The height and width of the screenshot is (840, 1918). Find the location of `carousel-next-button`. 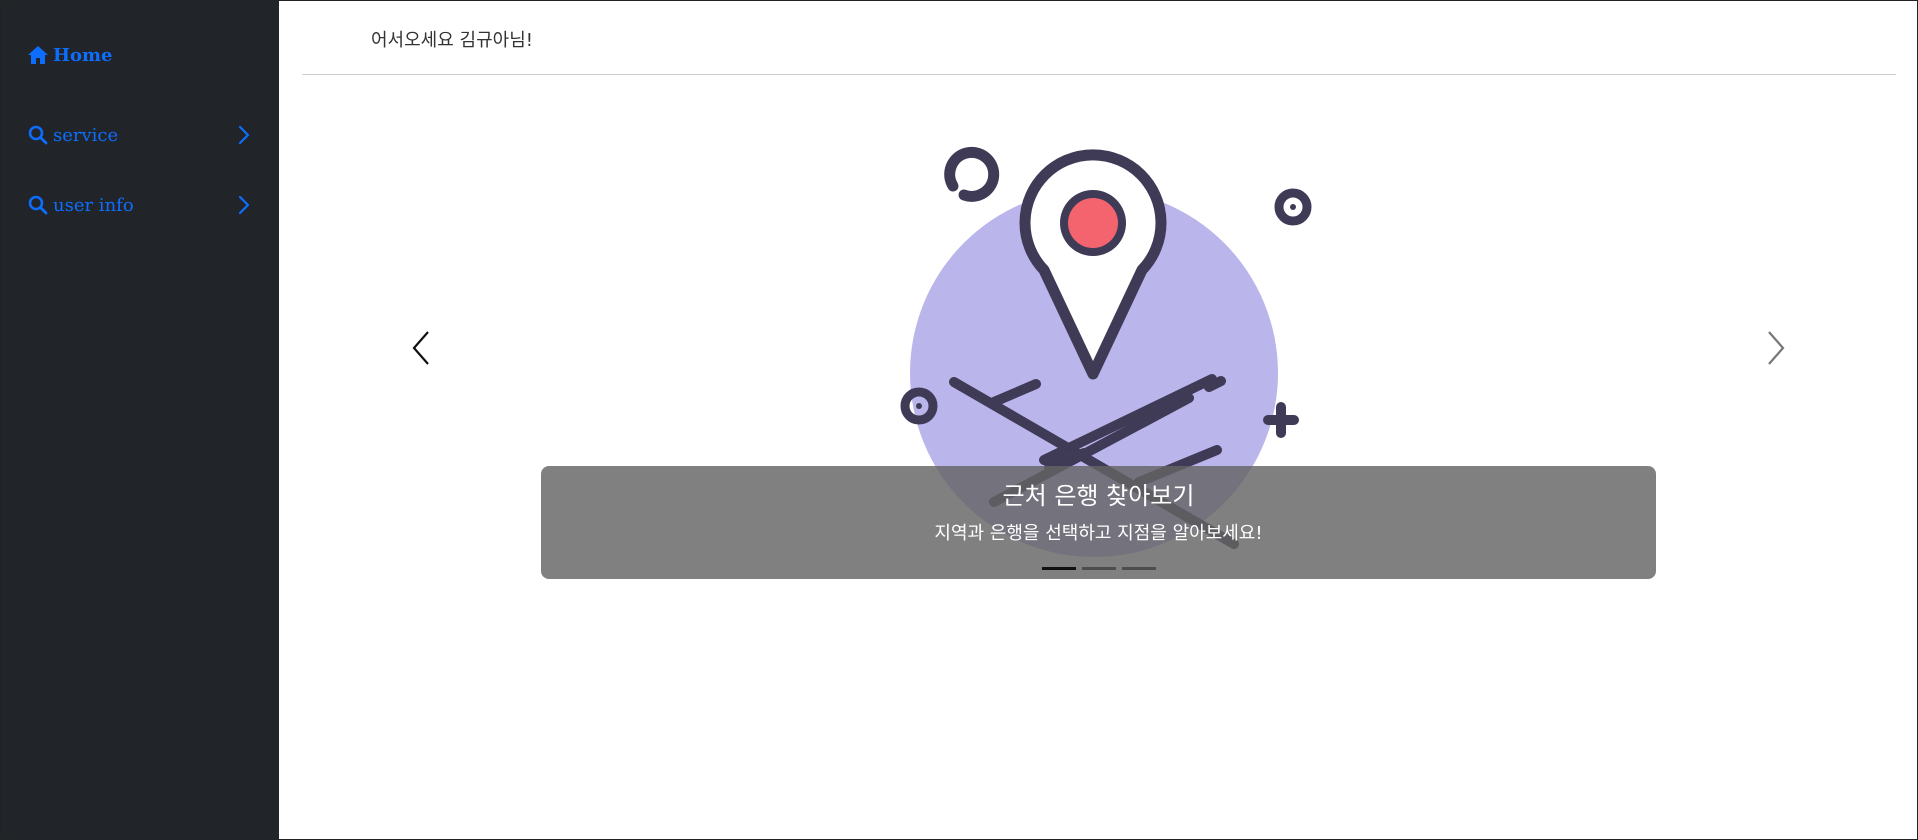

carousel-next-button is located at coordinates (1776, 350).